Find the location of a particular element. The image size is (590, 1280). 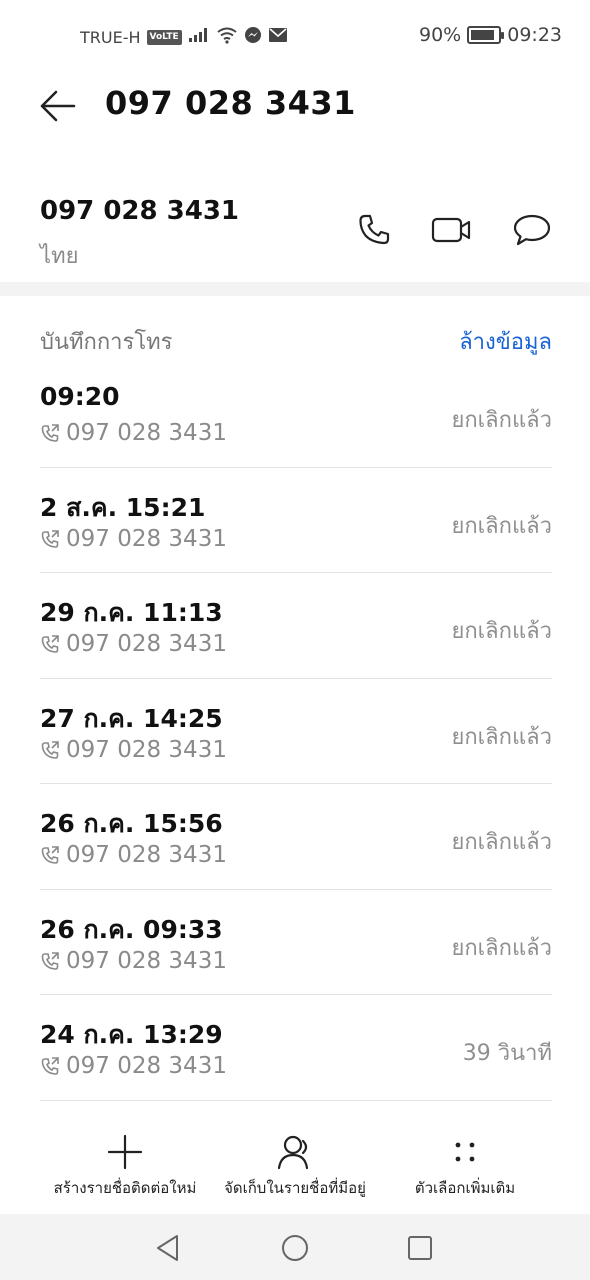

save-to-existing-button: จัดเก็บในรายชื่อที่มีอยู่ is located at coordinates (295, 1165).